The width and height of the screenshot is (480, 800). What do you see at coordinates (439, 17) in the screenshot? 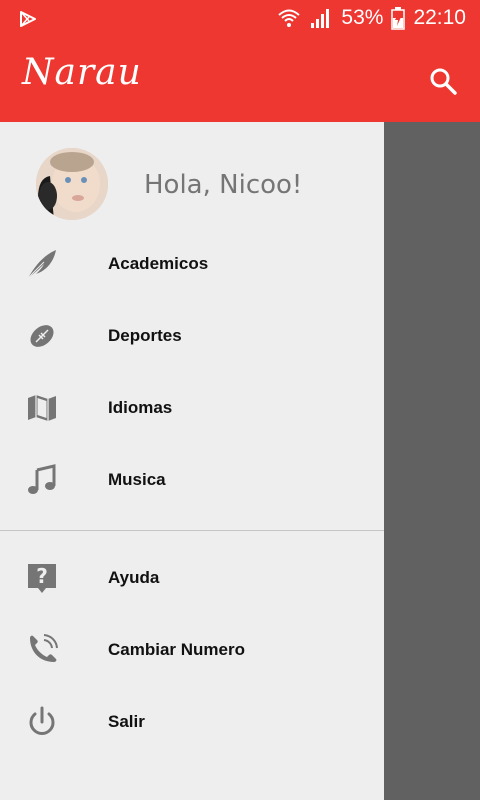
I see `clock: 22:10` at bounding box center [439, 17].